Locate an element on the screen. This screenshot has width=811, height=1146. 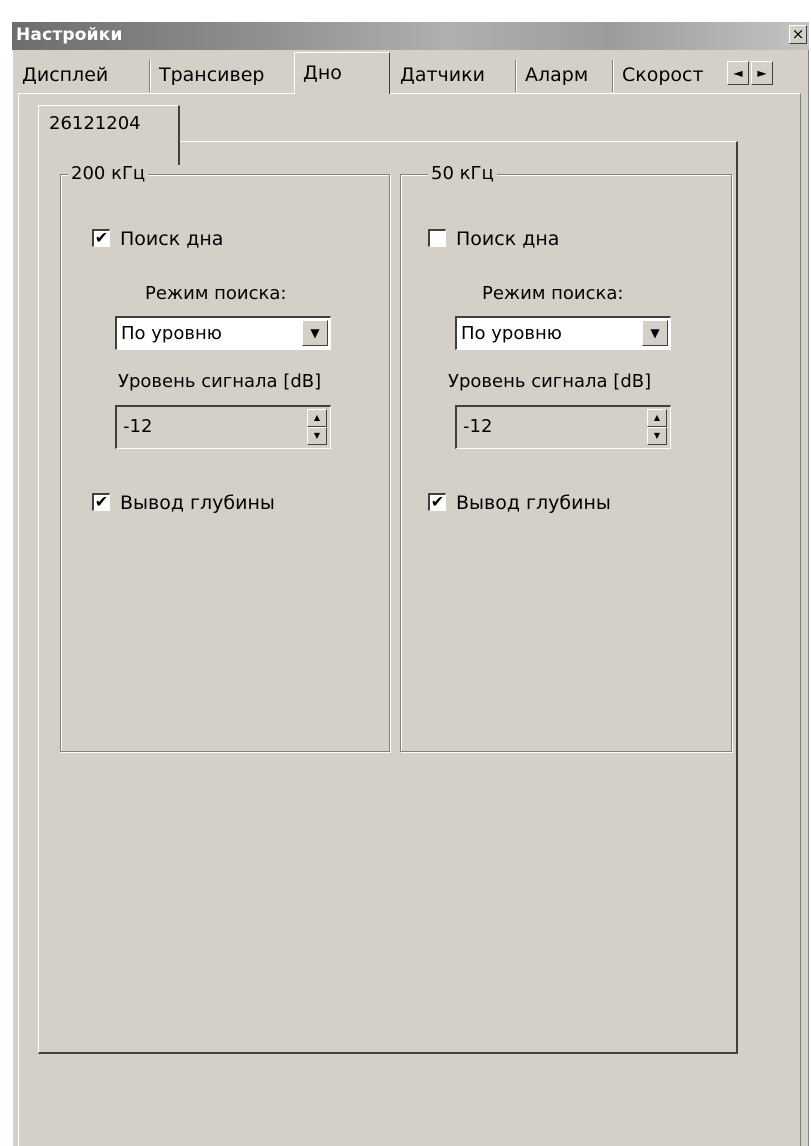
search-mode-select-200: По уровню ▼ is located at coordinates (223, 333).